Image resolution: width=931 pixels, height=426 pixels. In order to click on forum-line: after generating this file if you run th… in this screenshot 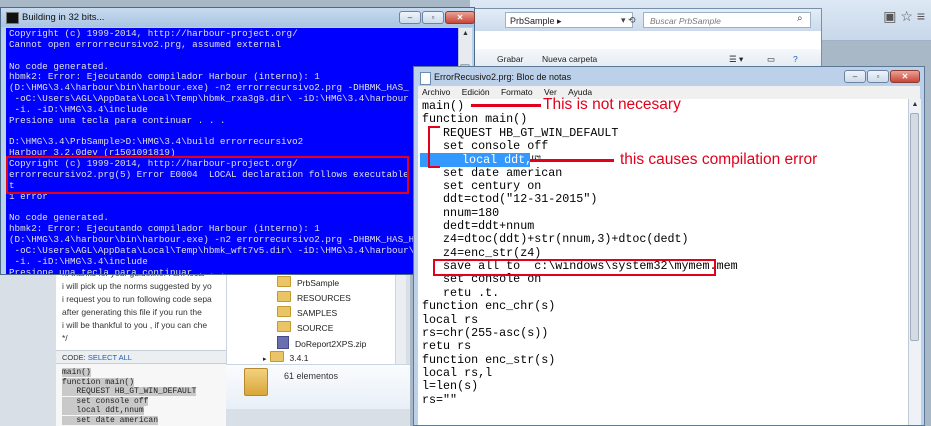, I will do `click(132, 312)`.